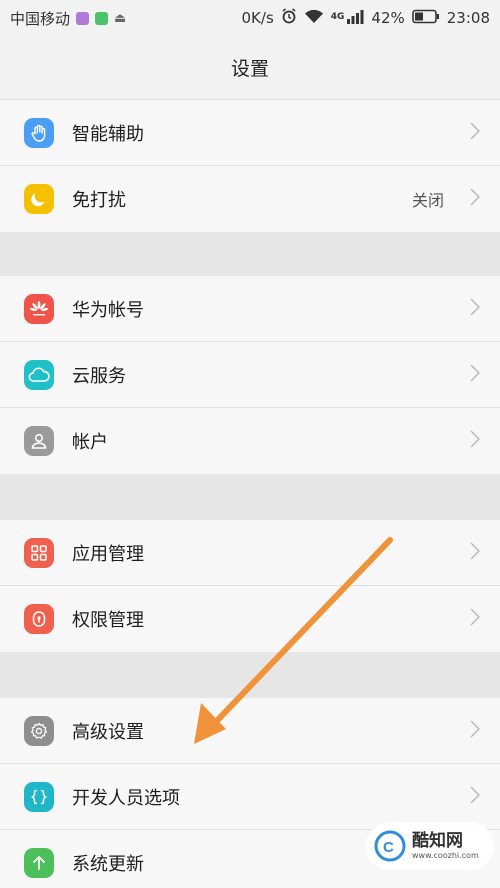 The image size is (500, 888). I want to click on user-icon, so click(39, 441).